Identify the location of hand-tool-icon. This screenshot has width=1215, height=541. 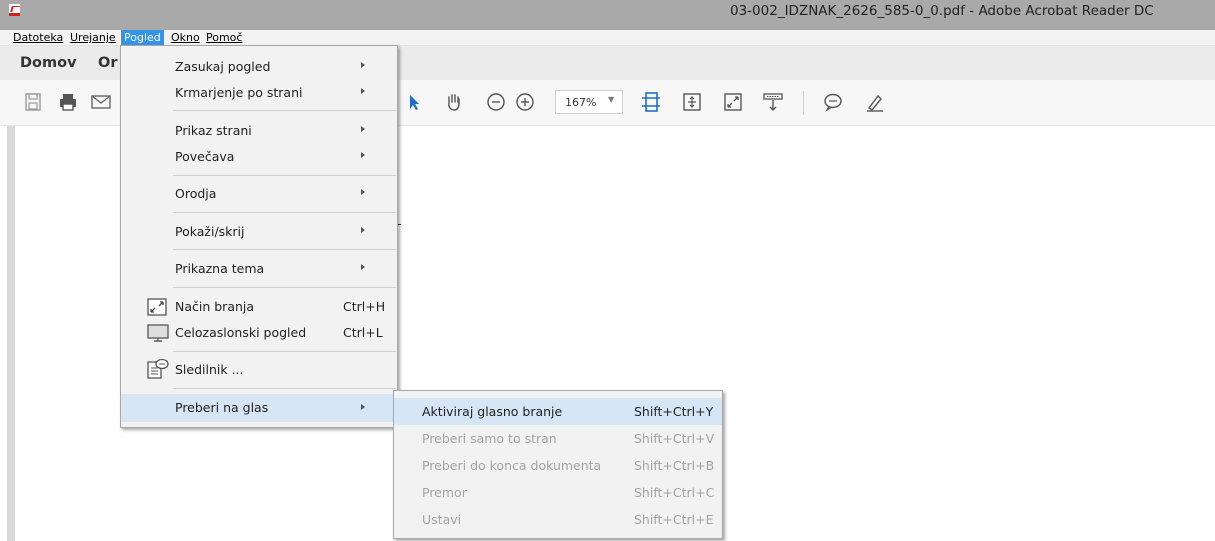
(454, 102).